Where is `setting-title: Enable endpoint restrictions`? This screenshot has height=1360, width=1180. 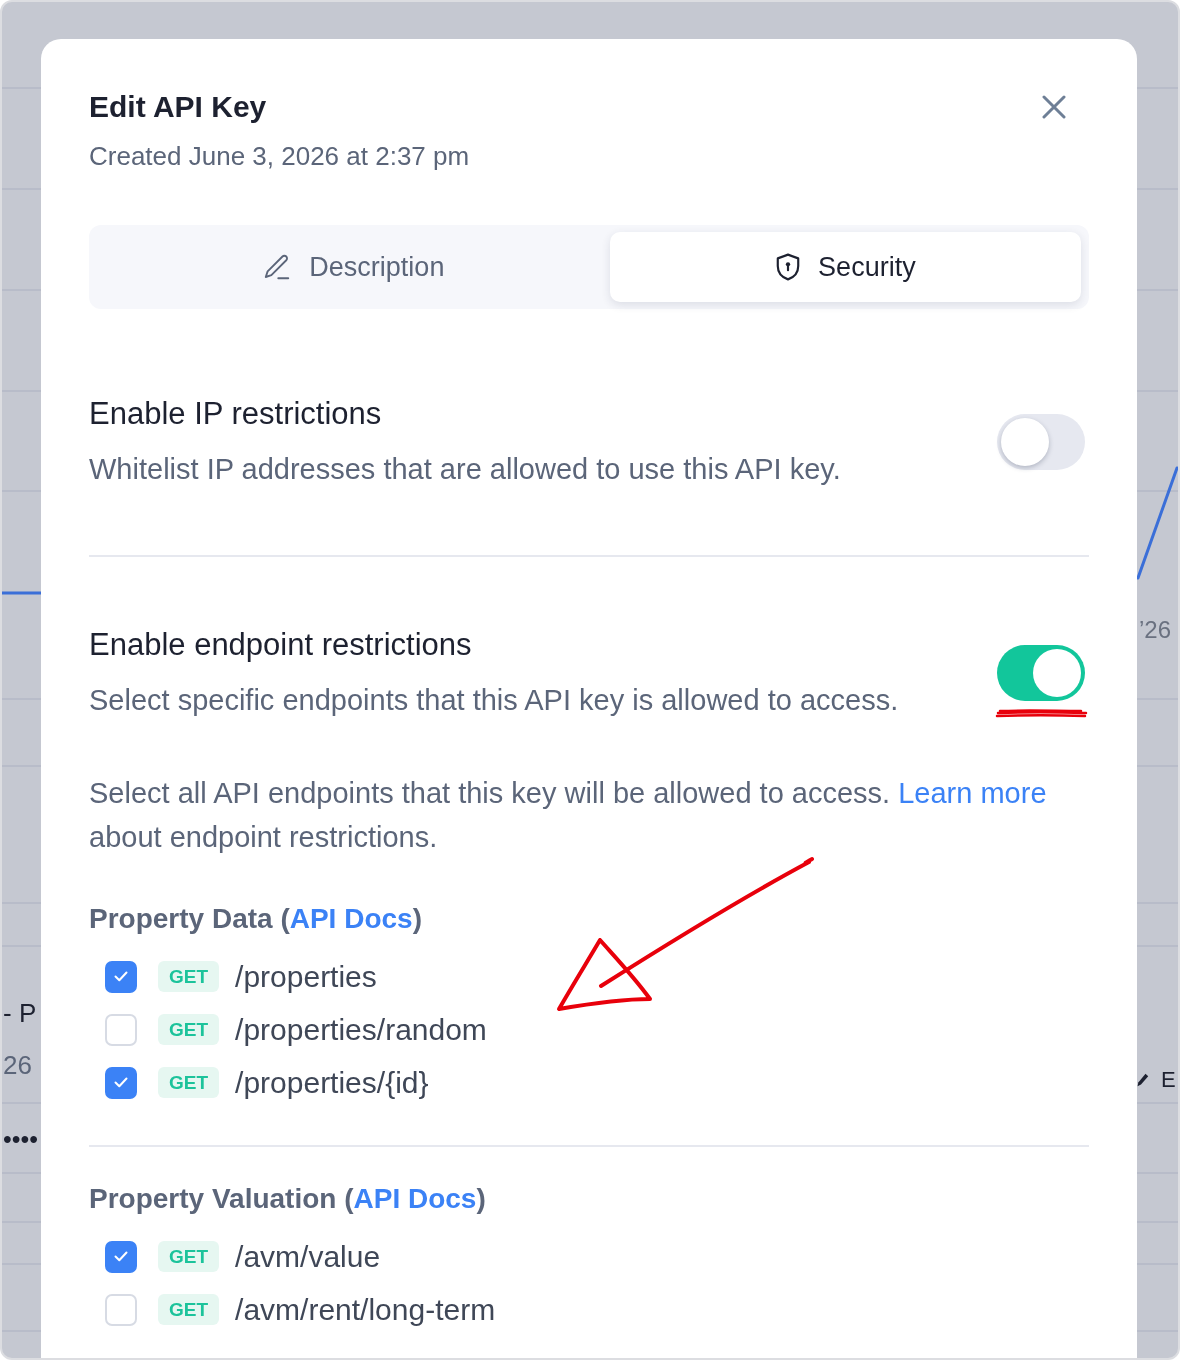
setting-title: Enable endpoint restrictions is located at coordinates (280, 645).